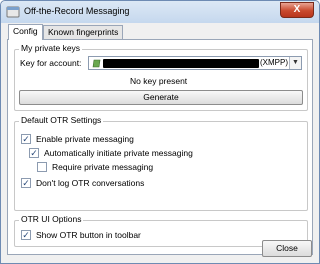 The image size is (320, 264). I want to click on account-label: Key for account:, so click(51, 63).